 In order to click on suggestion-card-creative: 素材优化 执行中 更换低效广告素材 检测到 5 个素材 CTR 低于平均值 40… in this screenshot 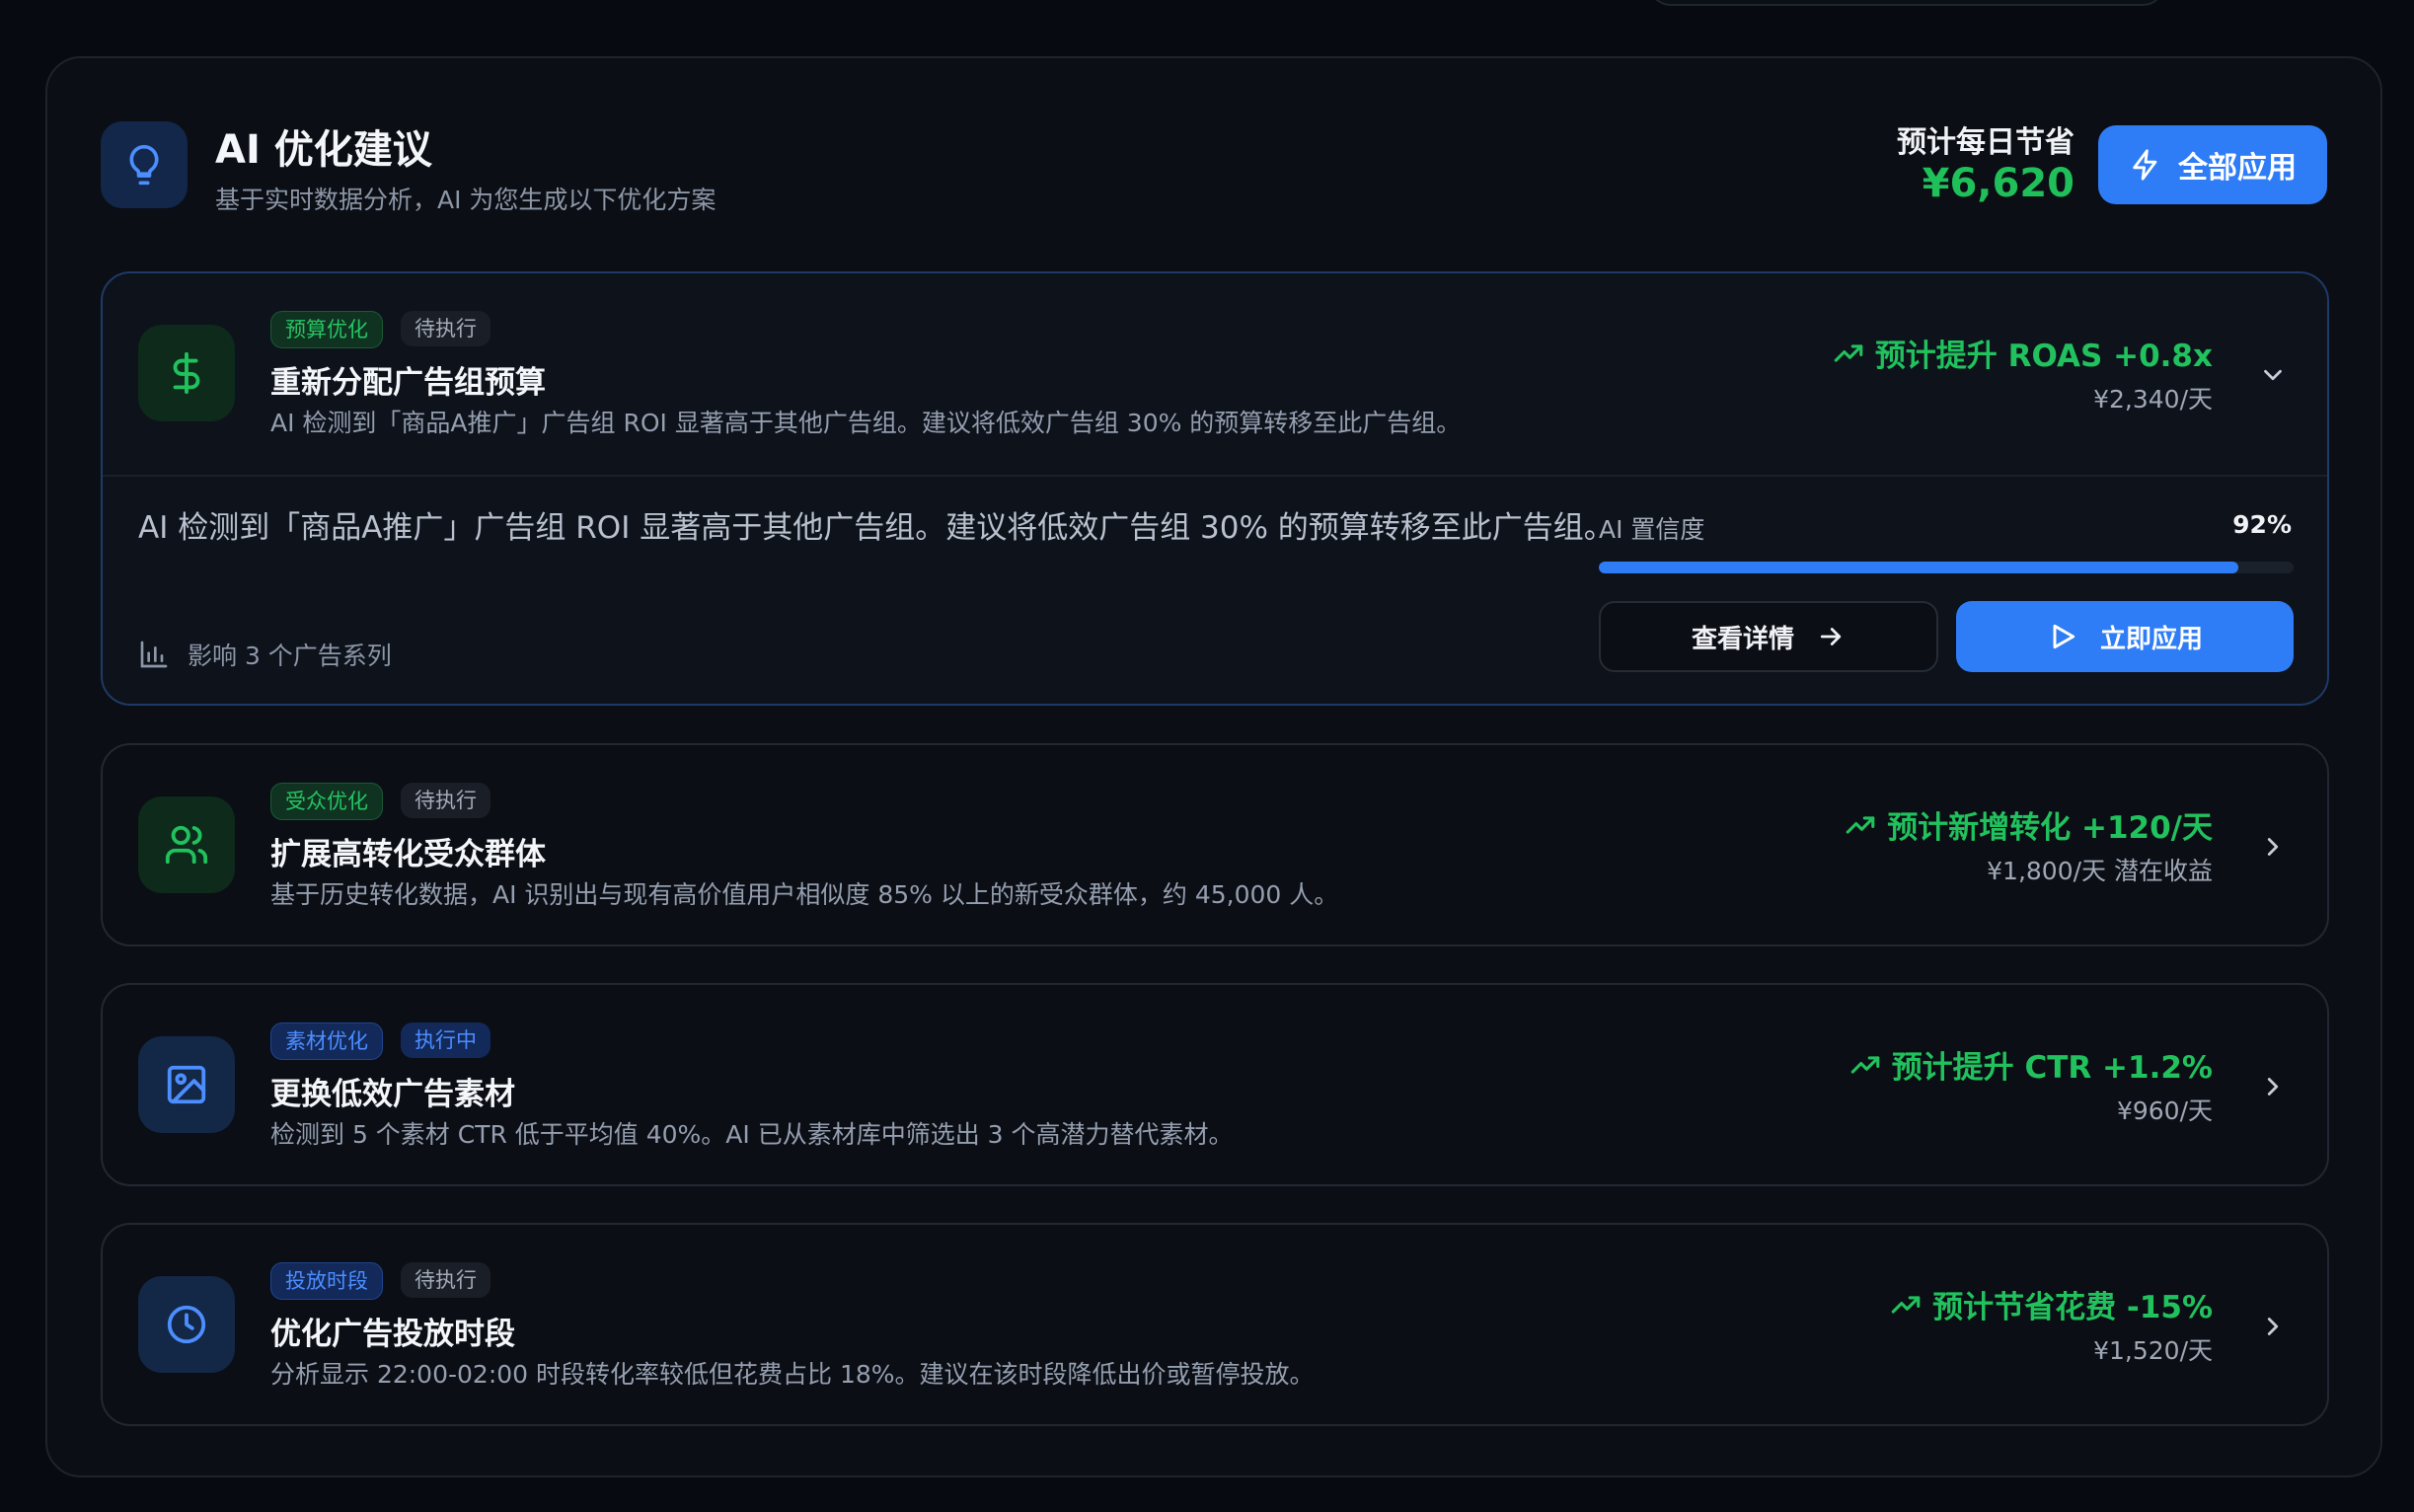, I will do `click(1215, 1084)`.